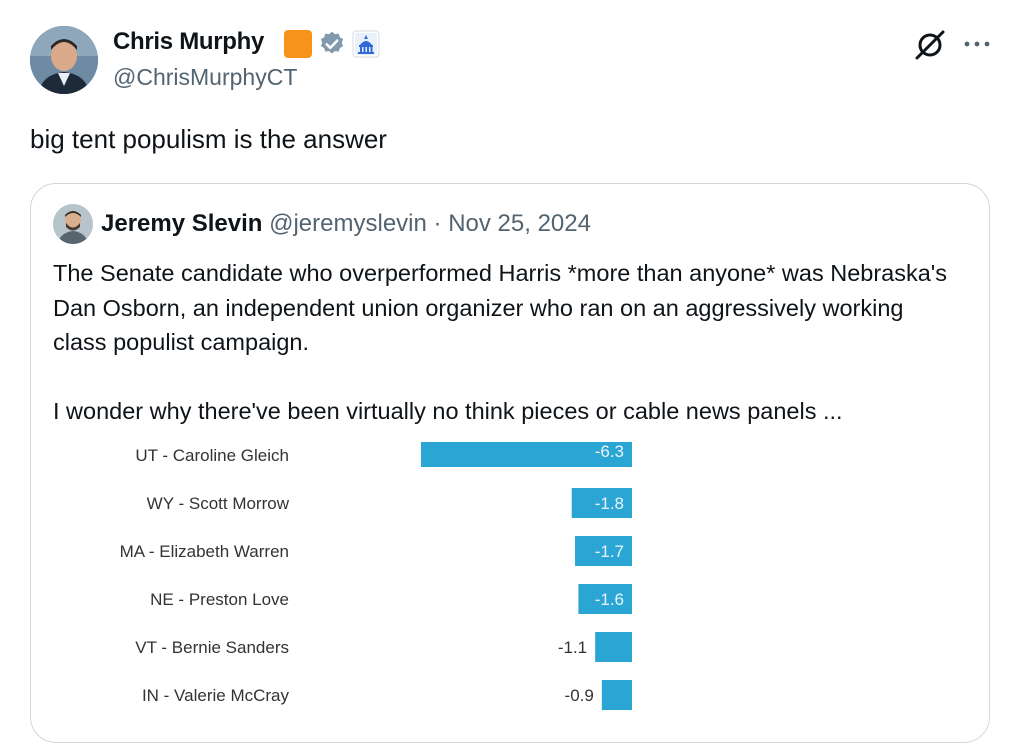 The width and height of the screenshot is (1016, 743). I want to click on more-options-icon, so click(977, 44).